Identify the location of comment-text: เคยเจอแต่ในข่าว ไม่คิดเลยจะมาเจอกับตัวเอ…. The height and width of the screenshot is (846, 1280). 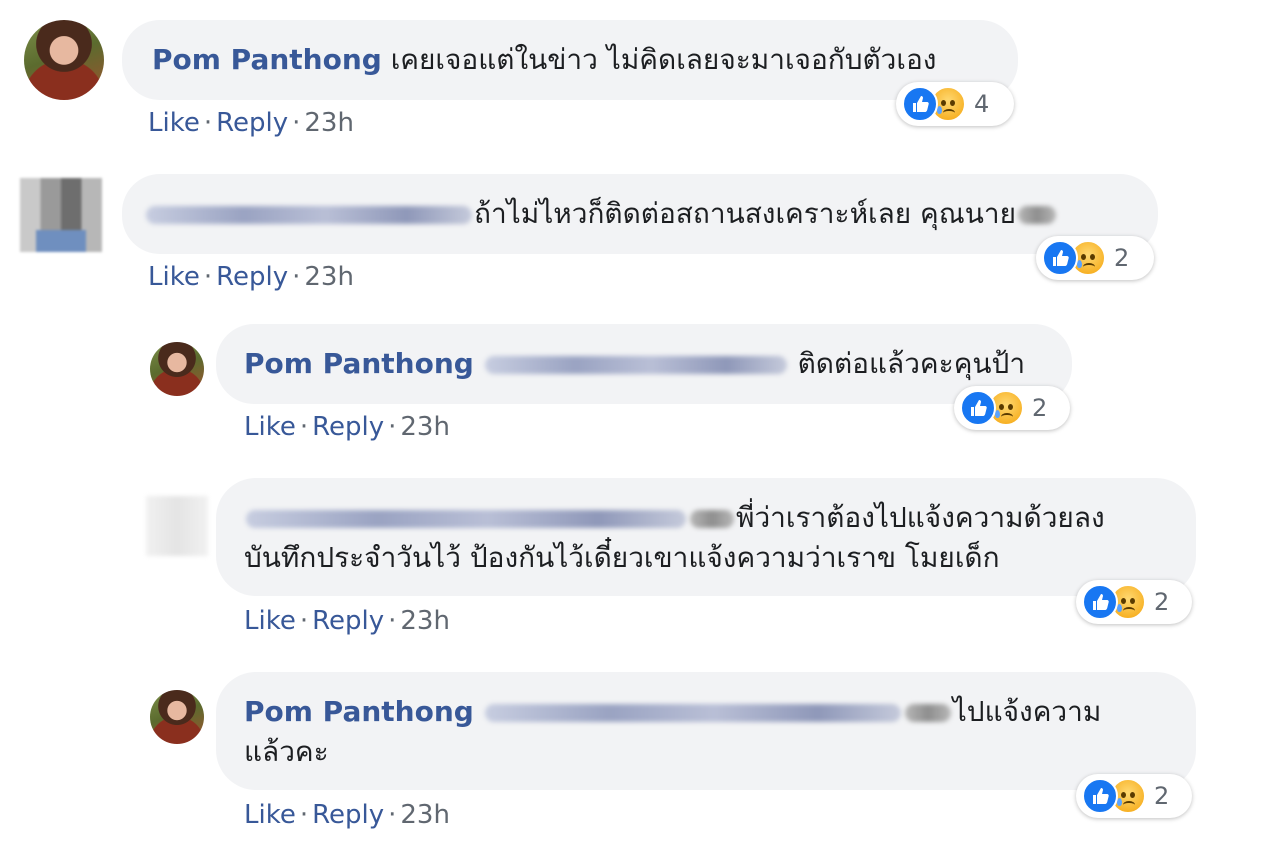
(663, 59).